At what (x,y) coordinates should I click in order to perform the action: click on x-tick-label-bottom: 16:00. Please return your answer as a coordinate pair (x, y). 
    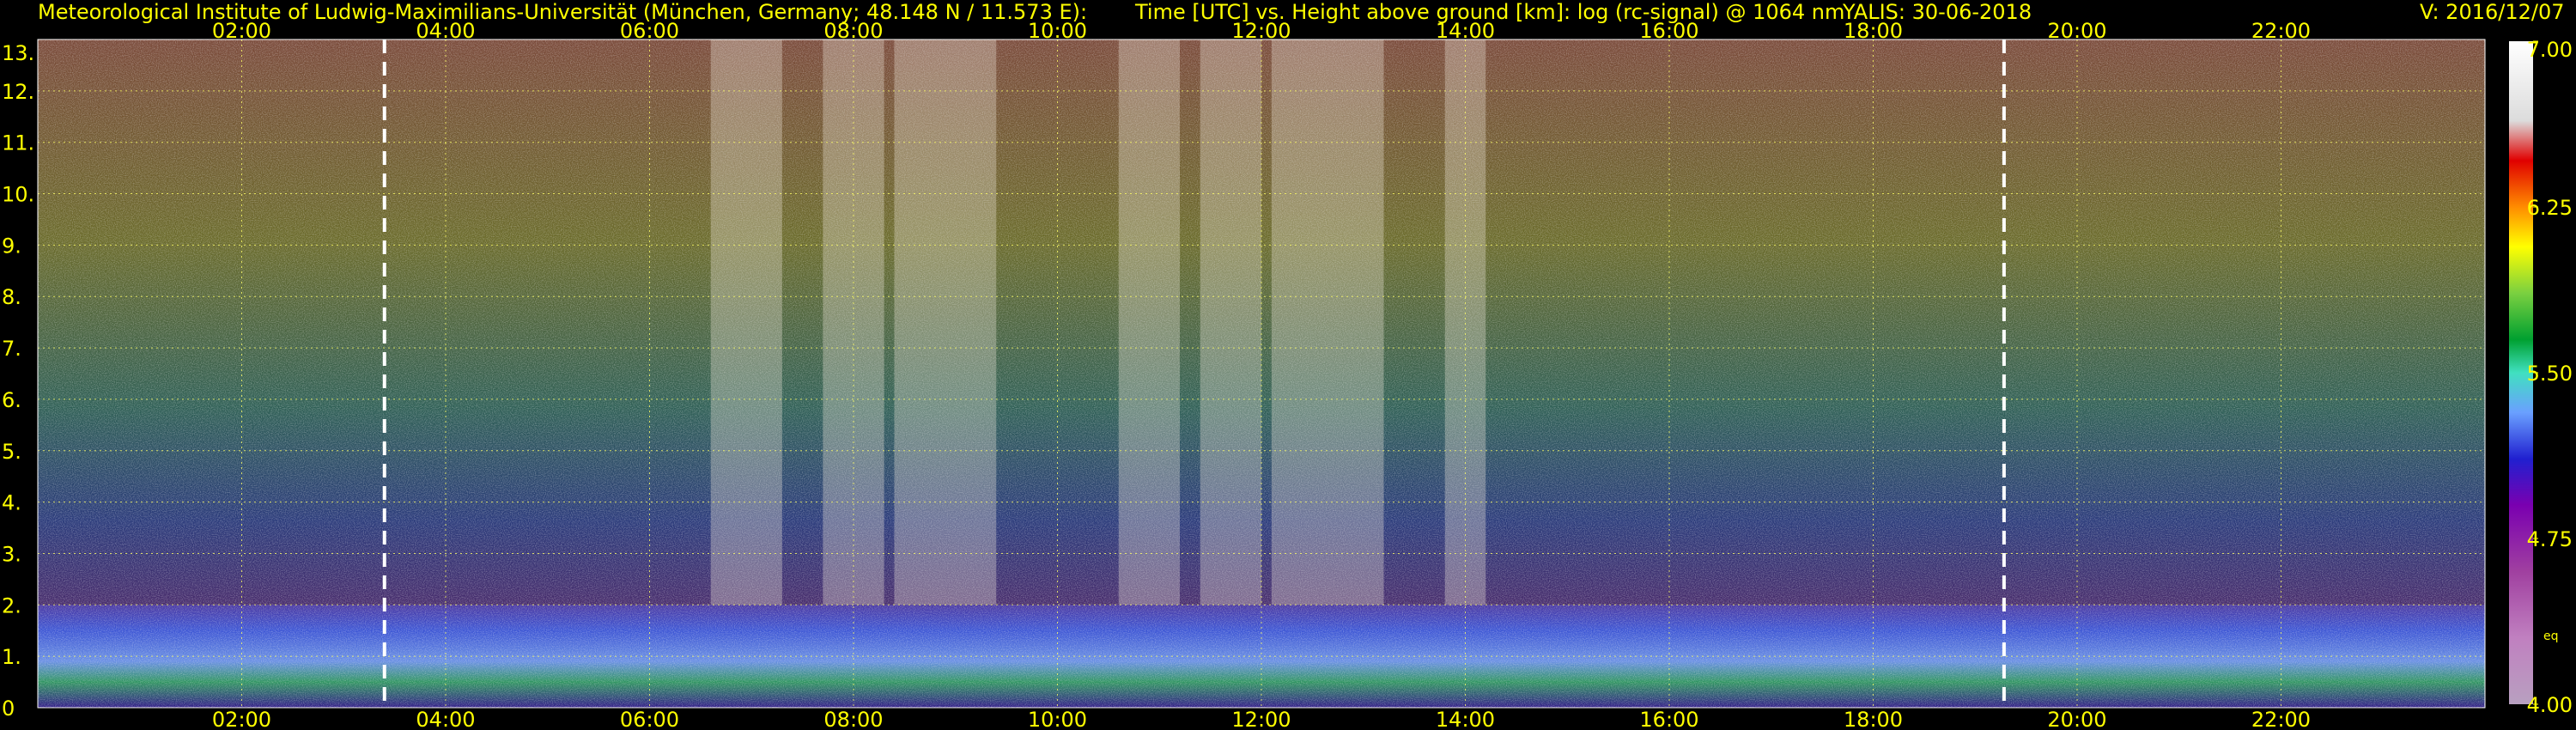
    Looking at the image, I should click on (1668, 719).